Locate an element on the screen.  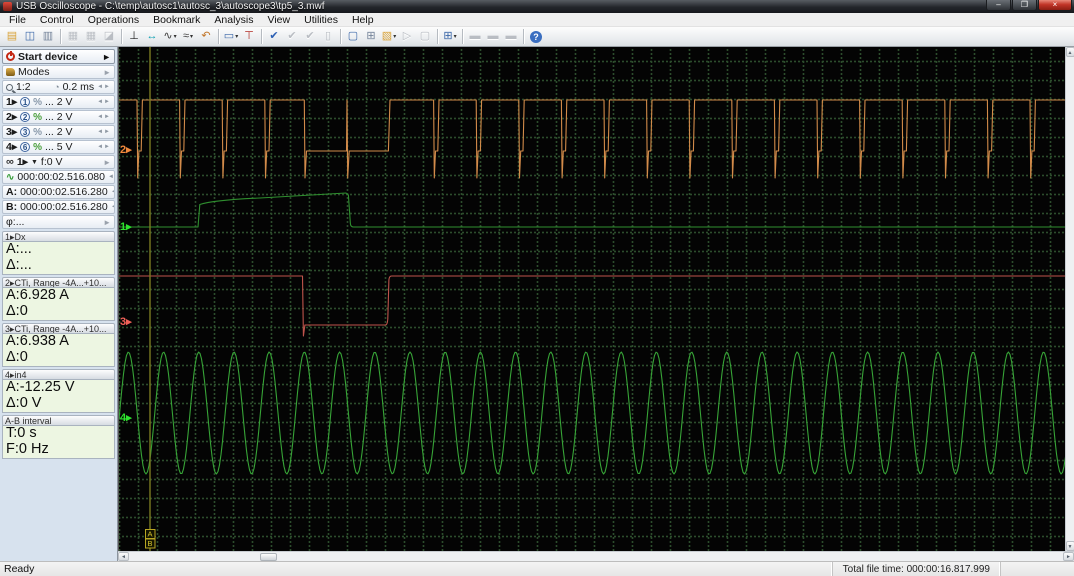
pan-mode-icon: ↔ is located at coordinates (152, 36).